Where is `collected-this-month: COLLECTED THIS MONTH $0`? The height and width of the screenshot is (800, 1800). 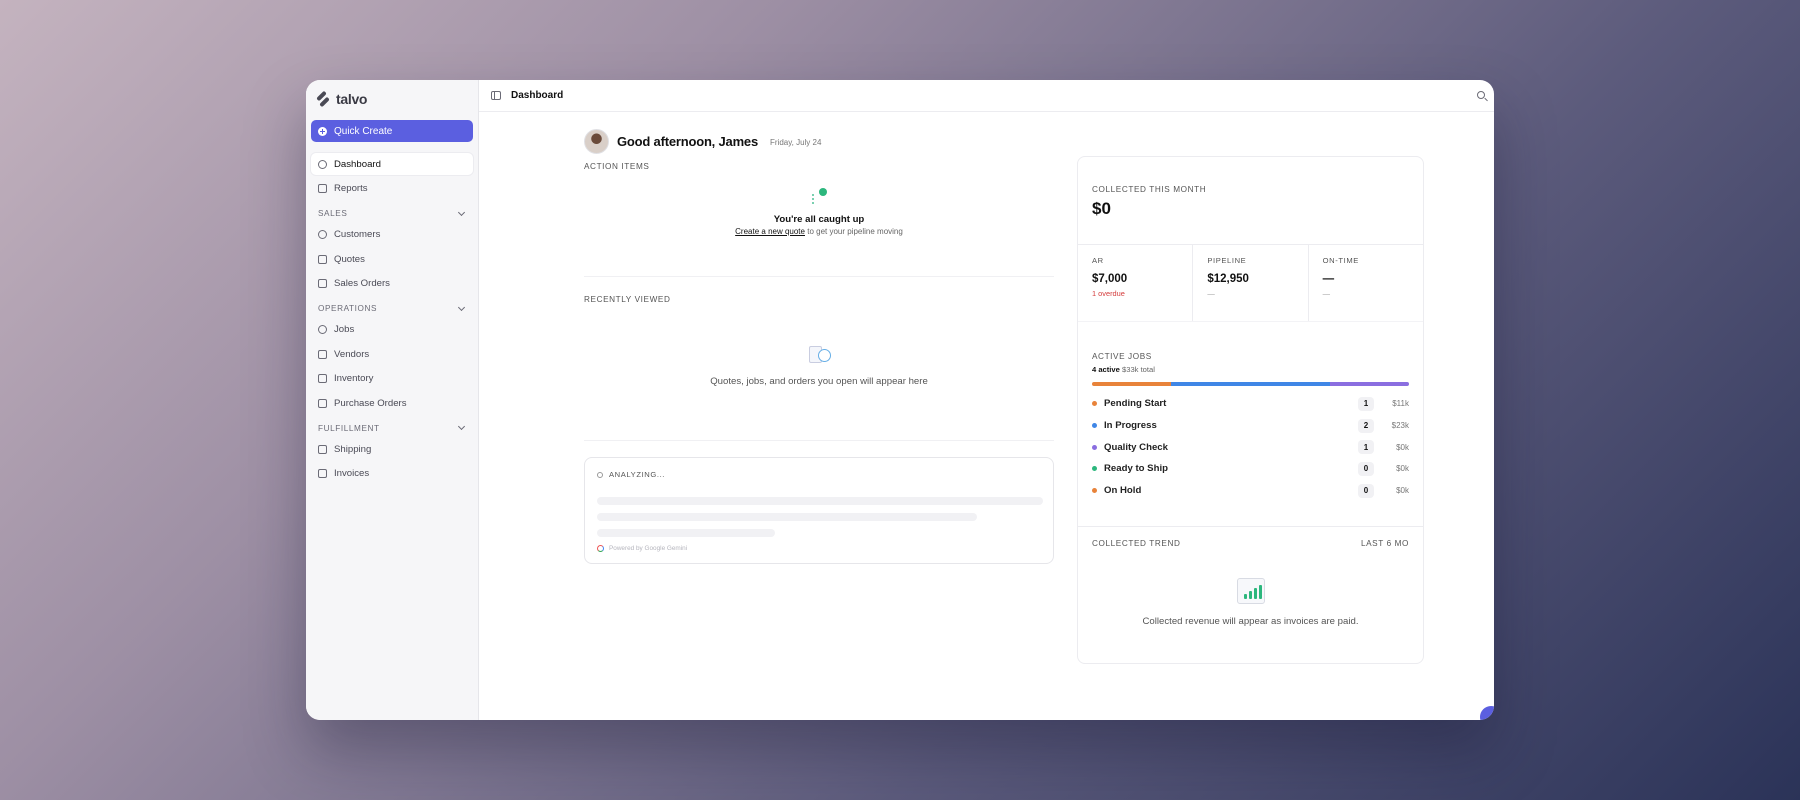
collected-this-month: COLLECTED THIS MONTH $0 is located at coordinates (1250, 201).